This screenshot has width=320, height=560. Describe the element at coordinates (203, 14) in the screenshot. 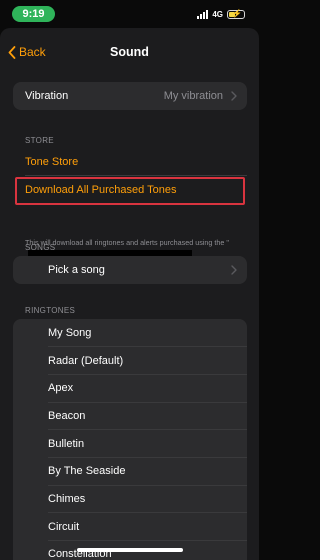

I see `signal-bars-icon` at that location.